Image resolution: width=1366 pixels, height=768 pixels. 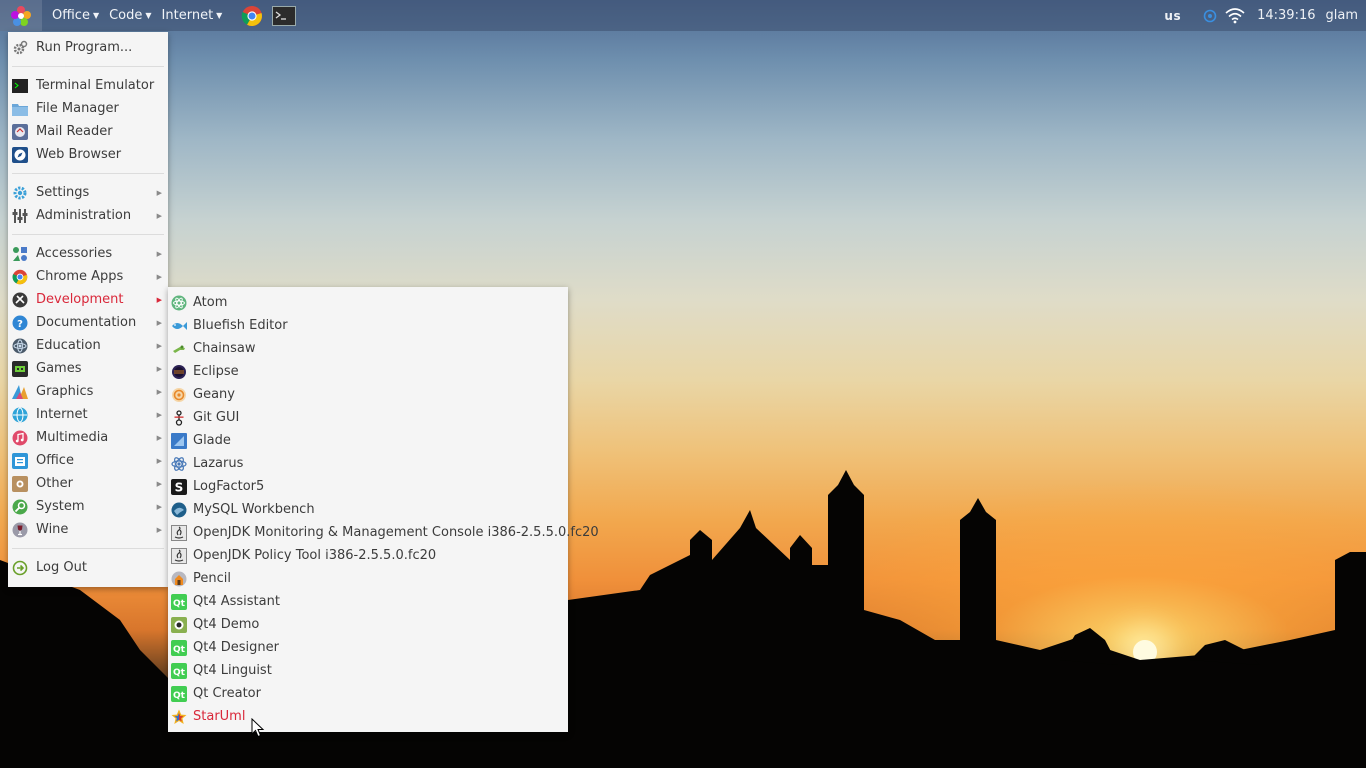 I want to click on chrome-icon, so click(x=20, y=277).